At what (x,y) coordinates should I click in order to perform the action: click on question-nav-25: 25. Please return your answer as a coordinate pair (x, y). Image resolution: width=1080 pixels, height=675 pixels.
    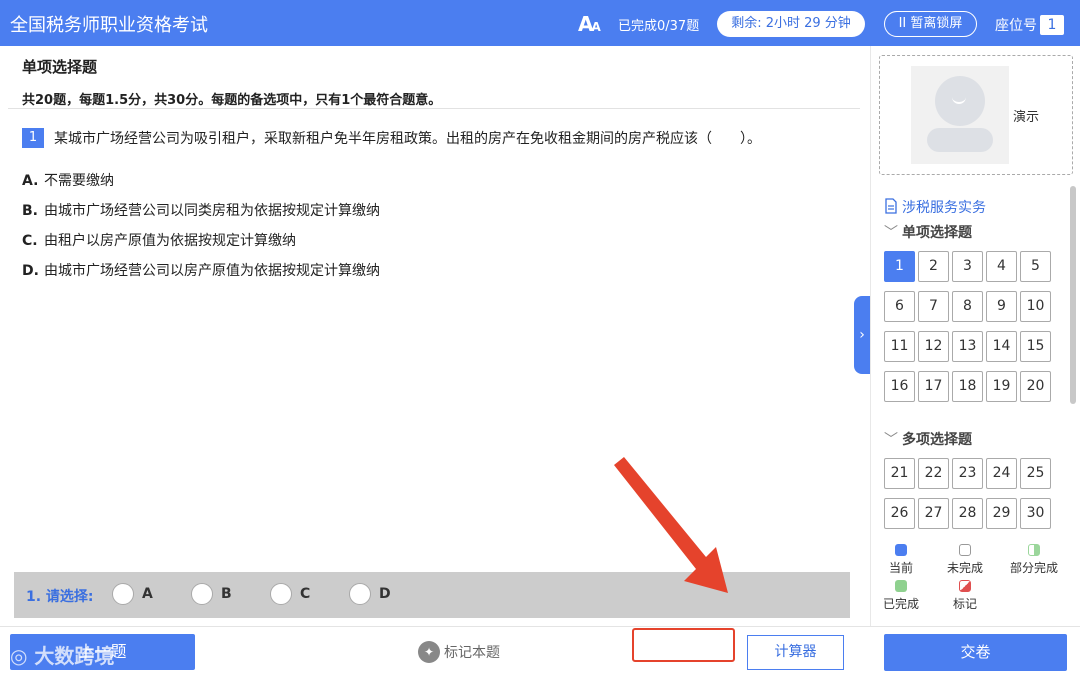
    Looking at the image, I should click on (1035, 473).